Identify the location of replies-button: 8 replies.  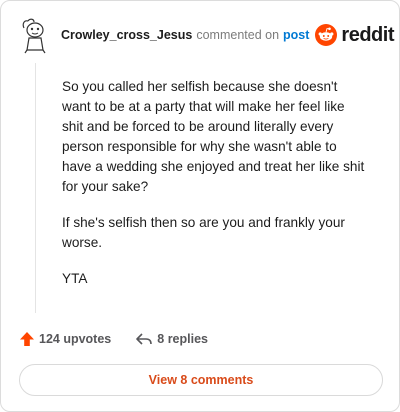
(171, 339).